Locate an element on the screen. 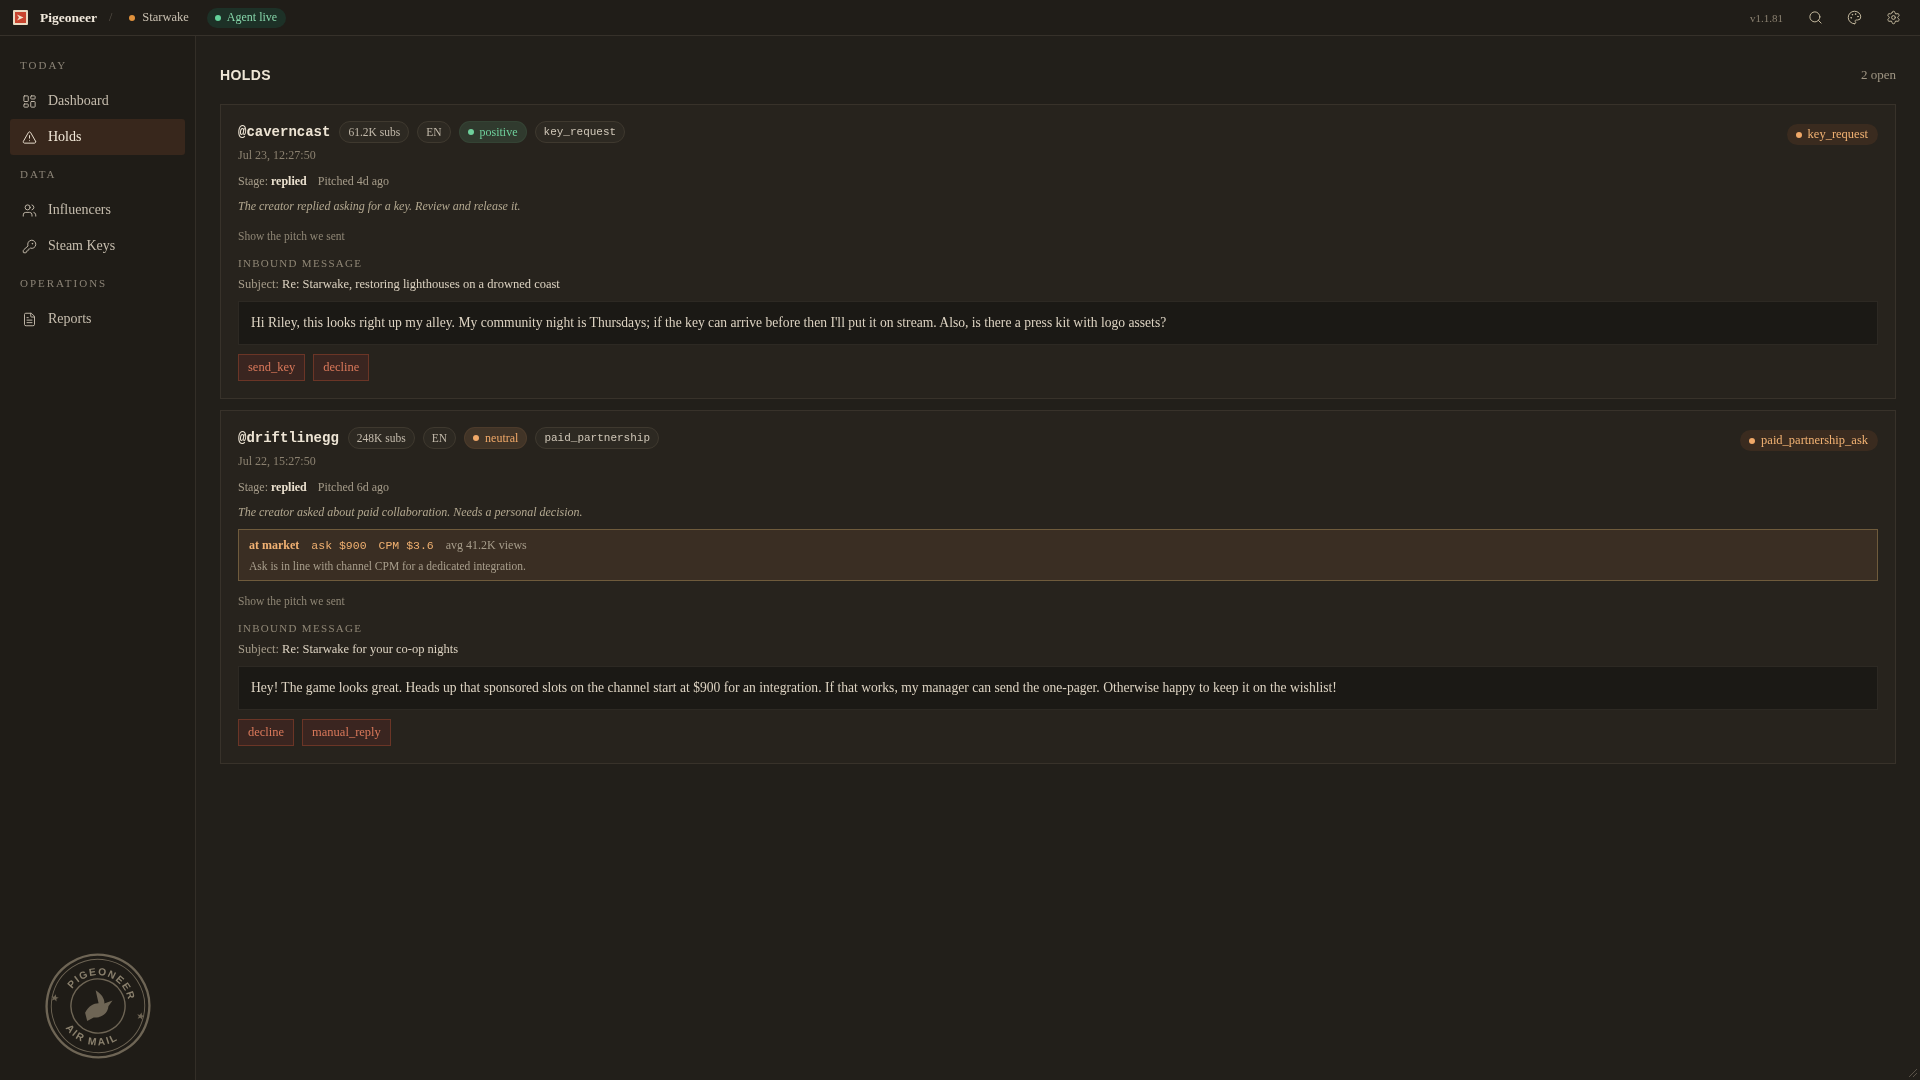 The image size is (1920, 1080). status-text: Agent live is located at coordinates (252, 17).